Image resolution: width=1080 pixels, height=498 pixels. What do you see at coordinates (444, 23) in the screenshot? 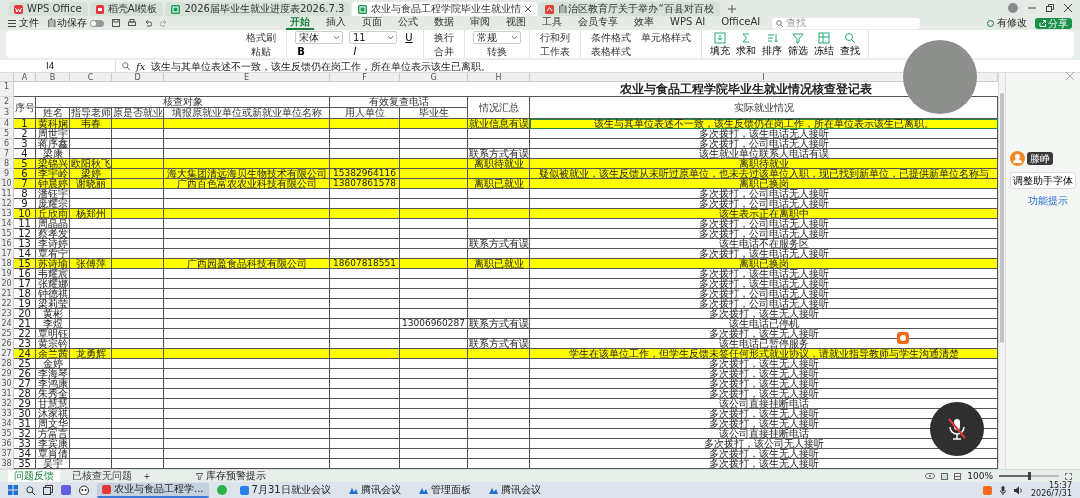
I see `ribbon-tab: 数据` at bounding box center [444, 23].